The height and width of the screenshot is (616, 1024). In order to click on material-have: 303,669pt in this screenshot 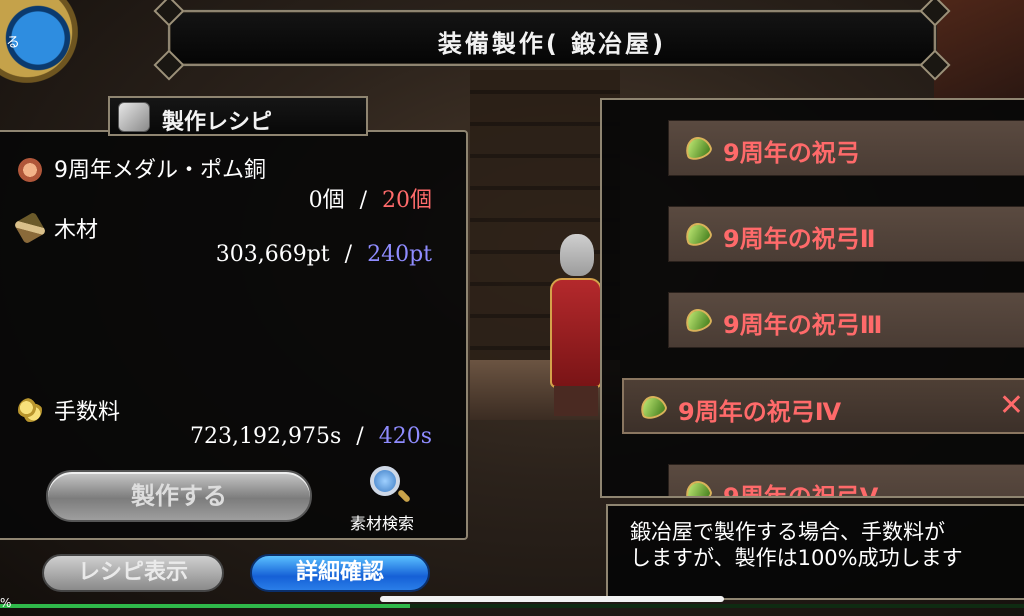, I will do `click(272, 254)`.